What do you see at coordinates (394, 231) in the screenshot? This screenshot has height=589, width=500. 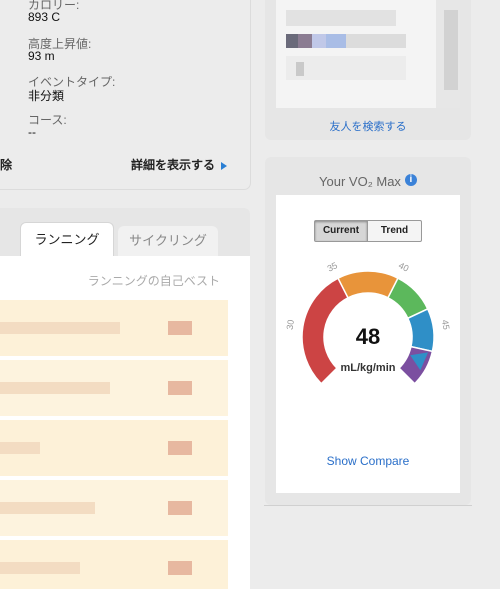 I see `trend-toggle-button: Trend` at bounding box center [394, 231].